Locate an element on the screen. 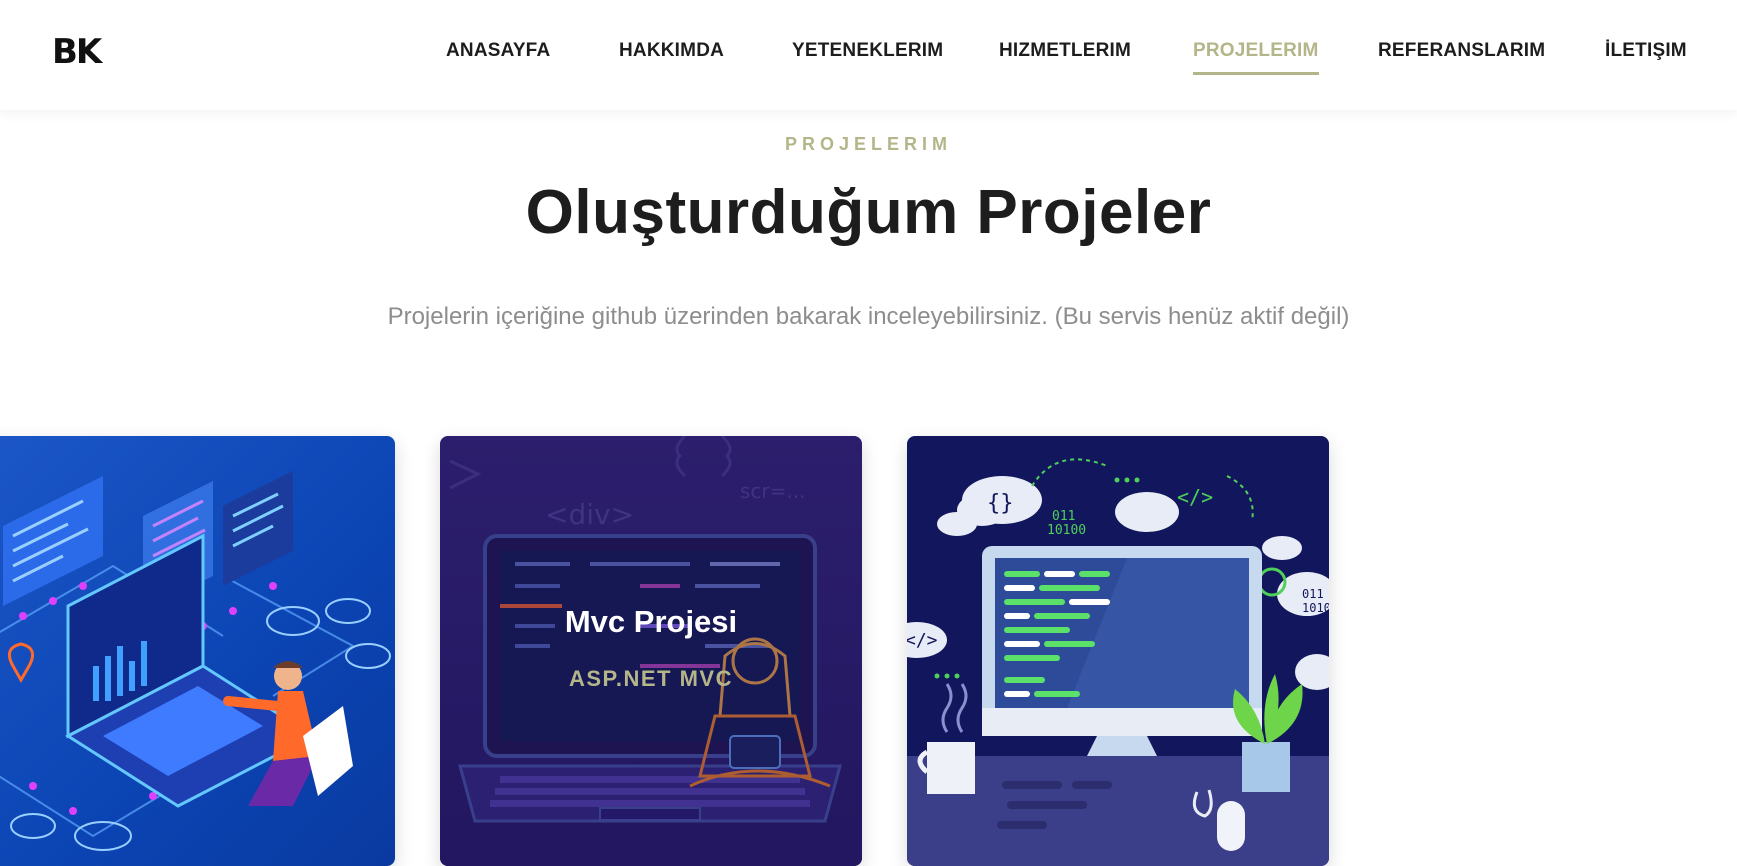  section-kicker: PROJELERIM is located at coordinates (868, 144).